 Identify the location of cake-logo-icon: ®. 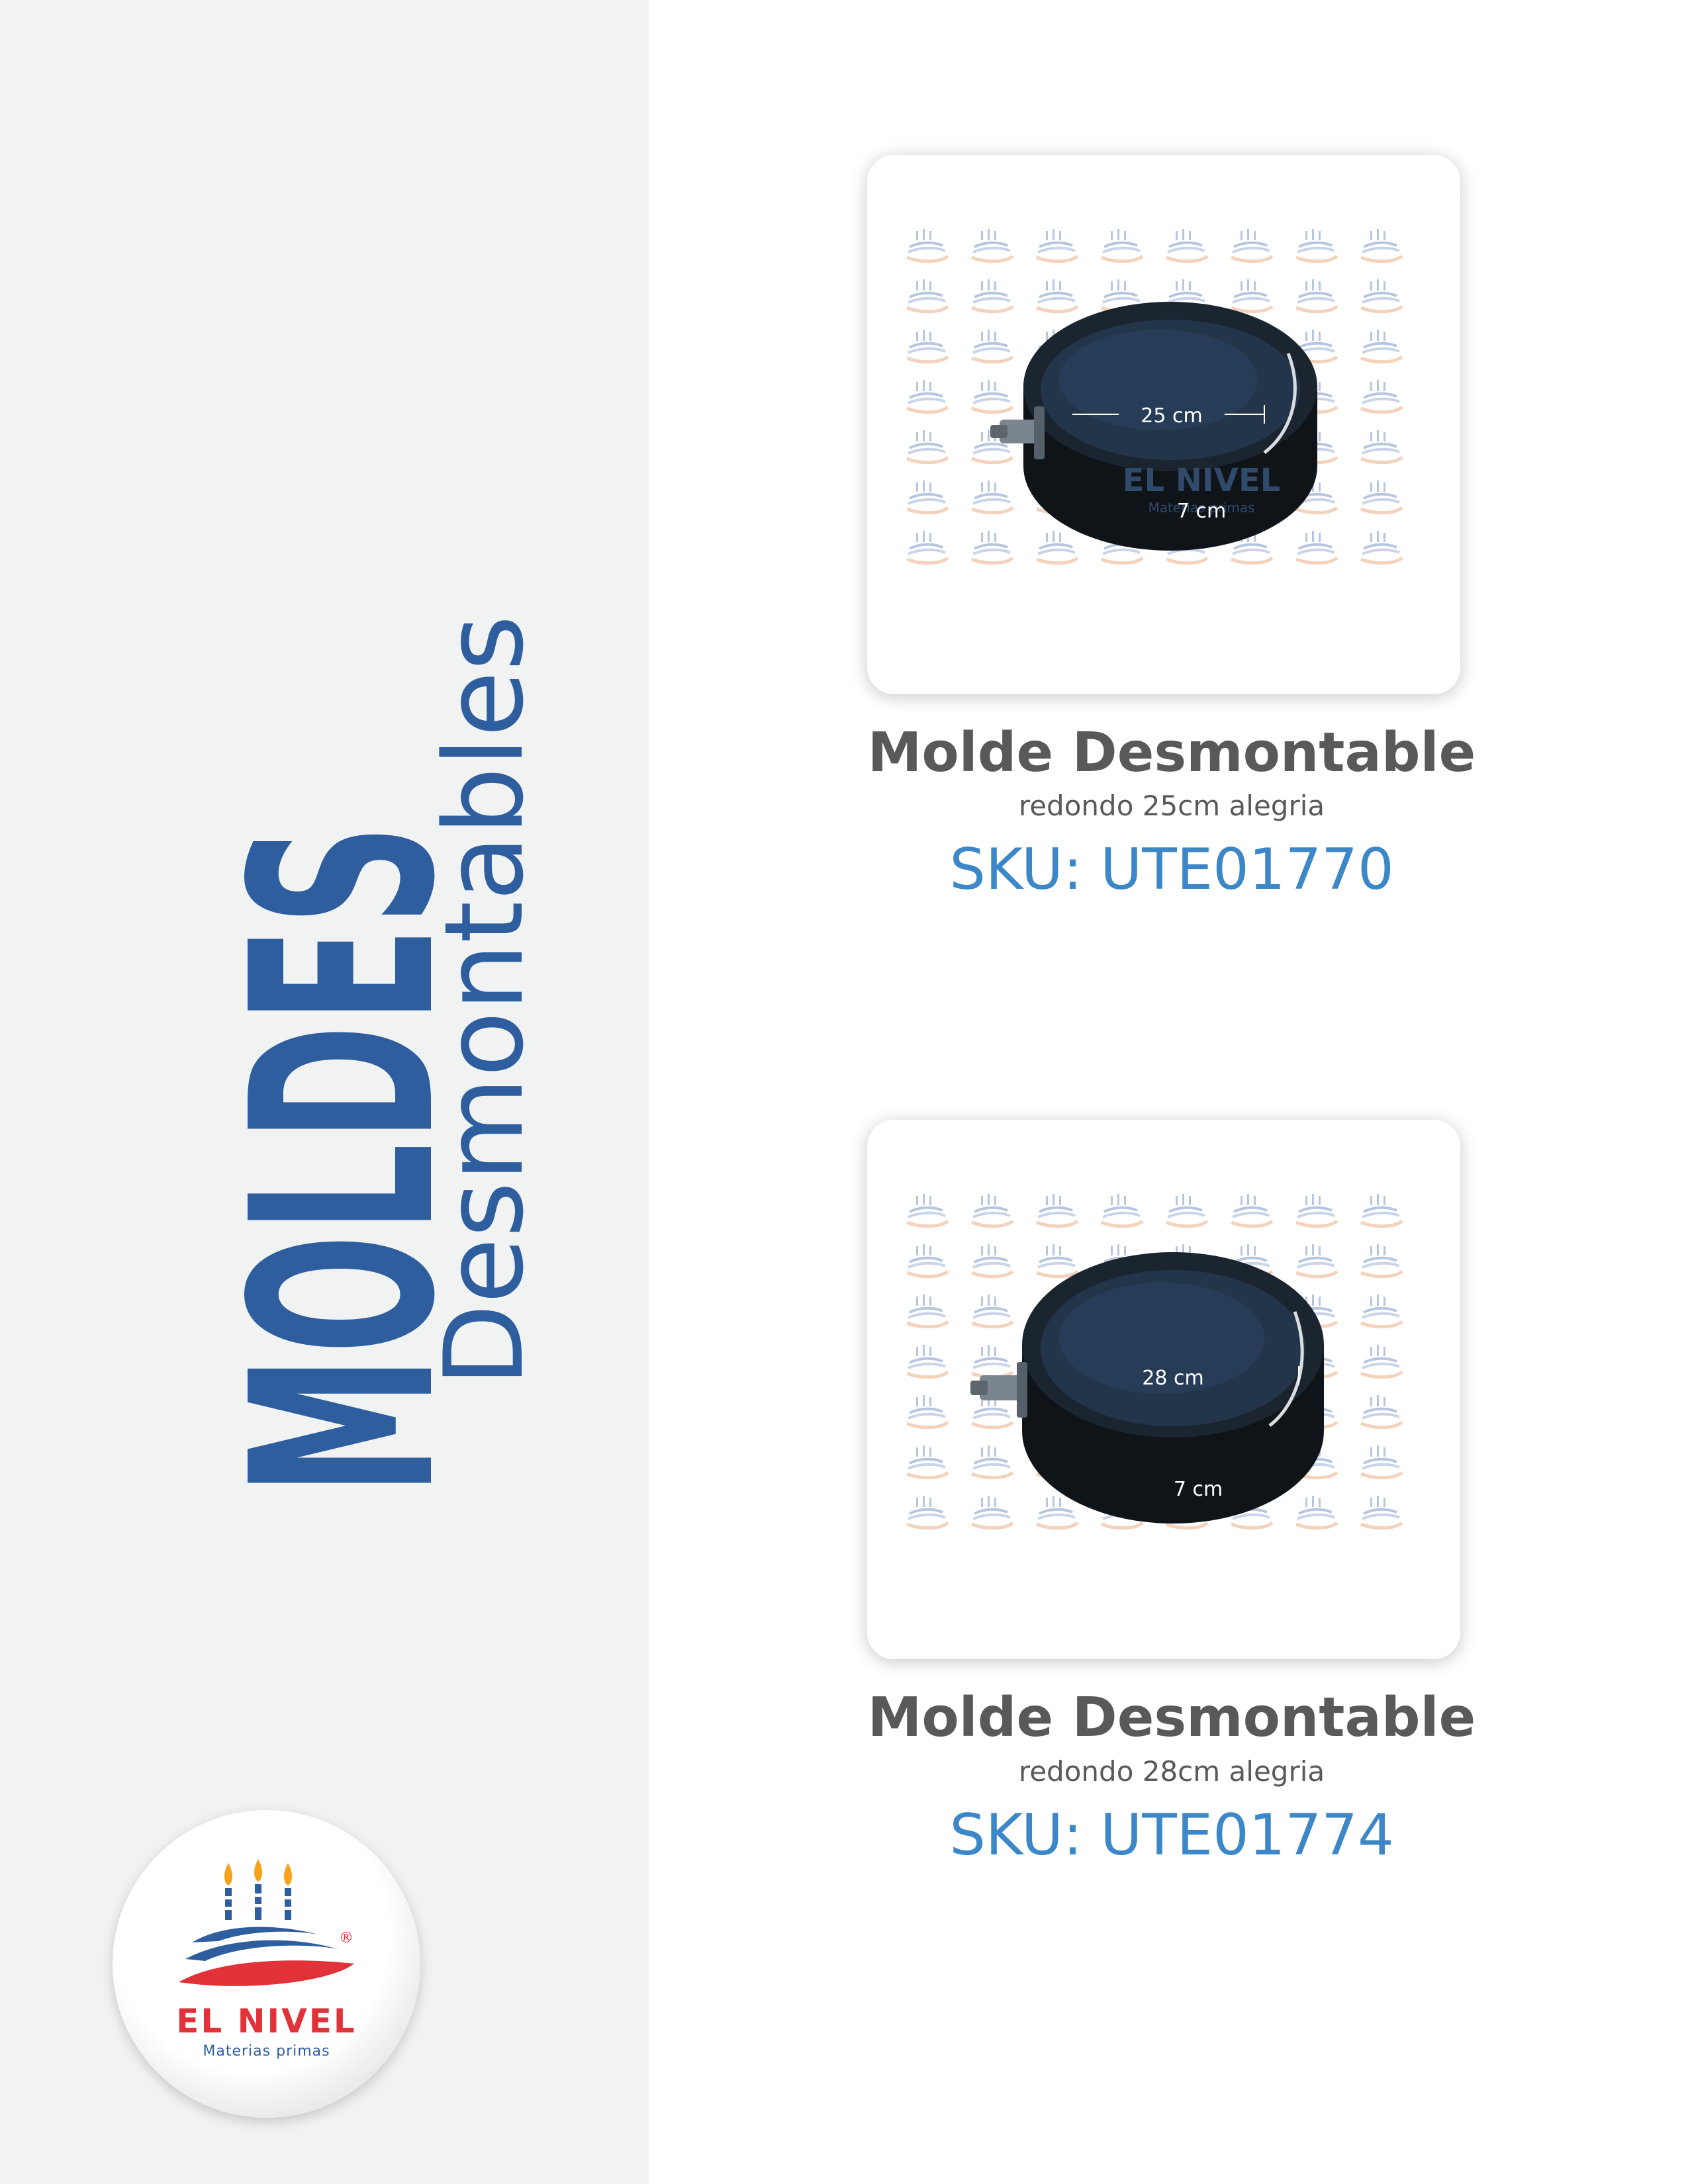
(266, 1922).